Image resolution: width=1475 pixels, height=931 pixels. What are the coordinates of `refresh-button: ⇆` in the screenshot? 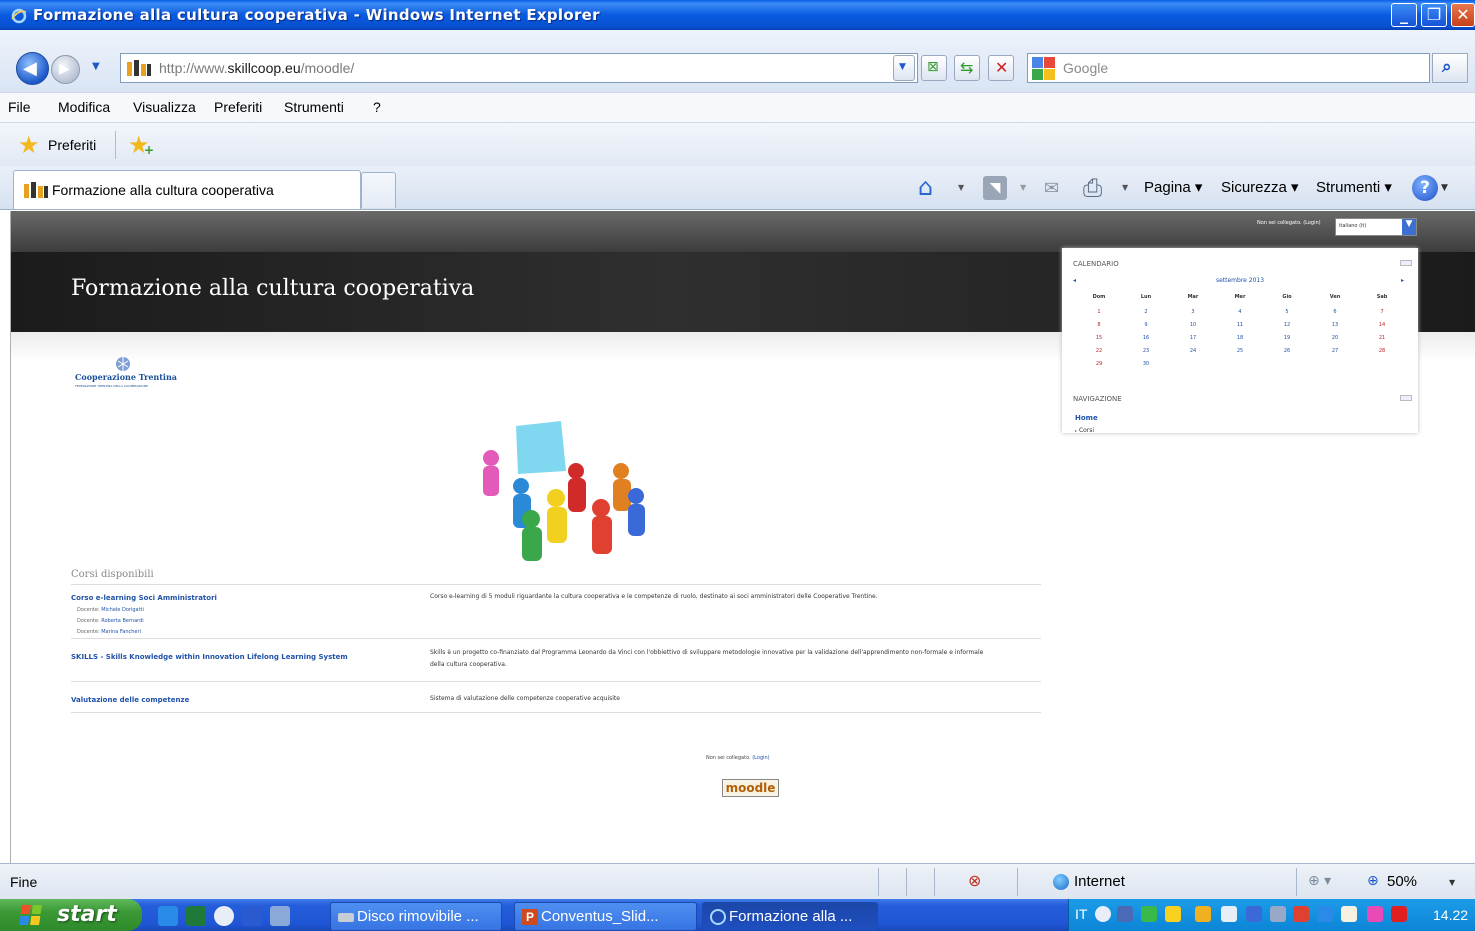 It's located at (967, 68).